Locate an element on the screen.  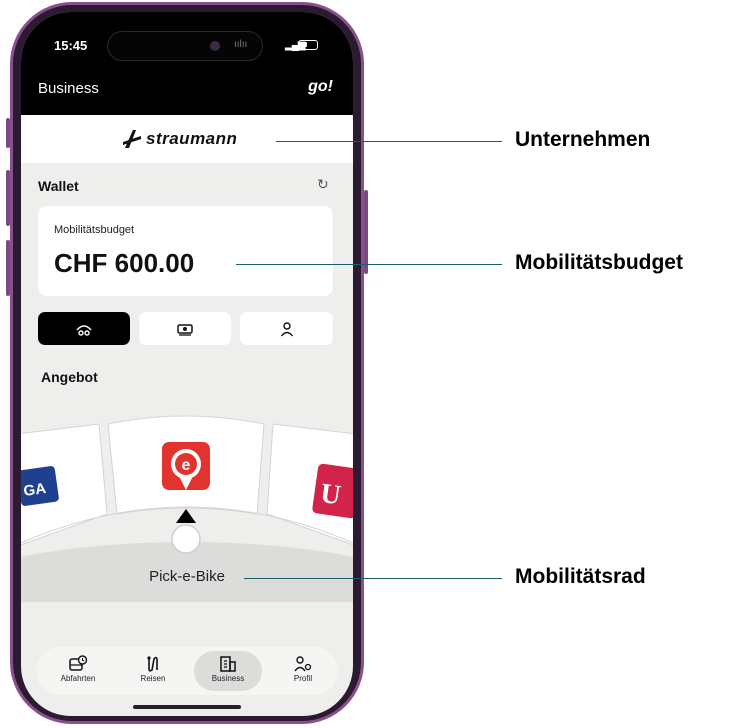
camera-icon is located at coordinates (215, 46).